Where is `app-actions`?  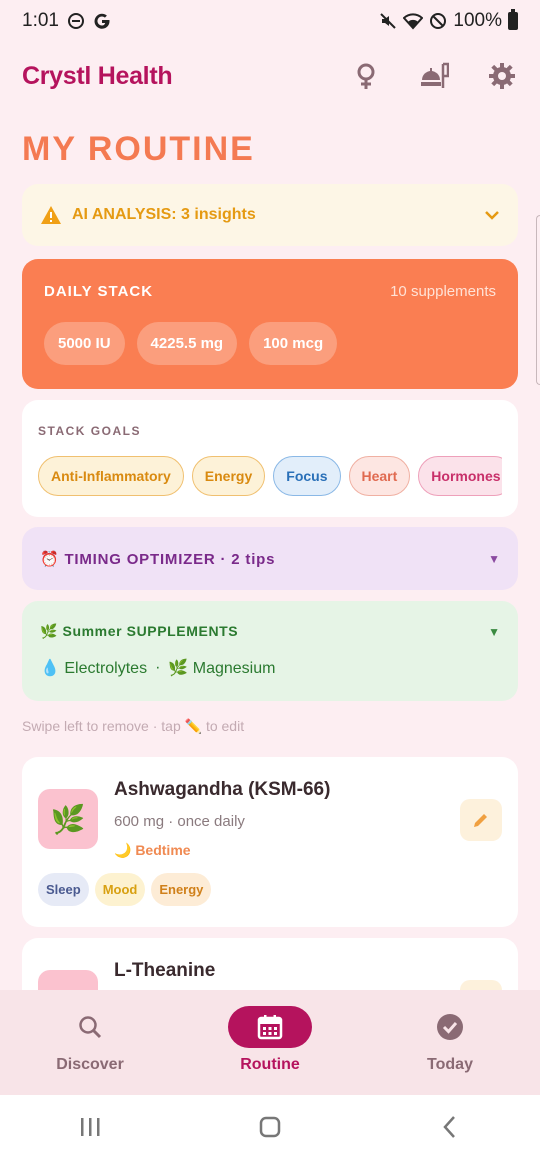
app-actions is located at coordinates (434, 76).